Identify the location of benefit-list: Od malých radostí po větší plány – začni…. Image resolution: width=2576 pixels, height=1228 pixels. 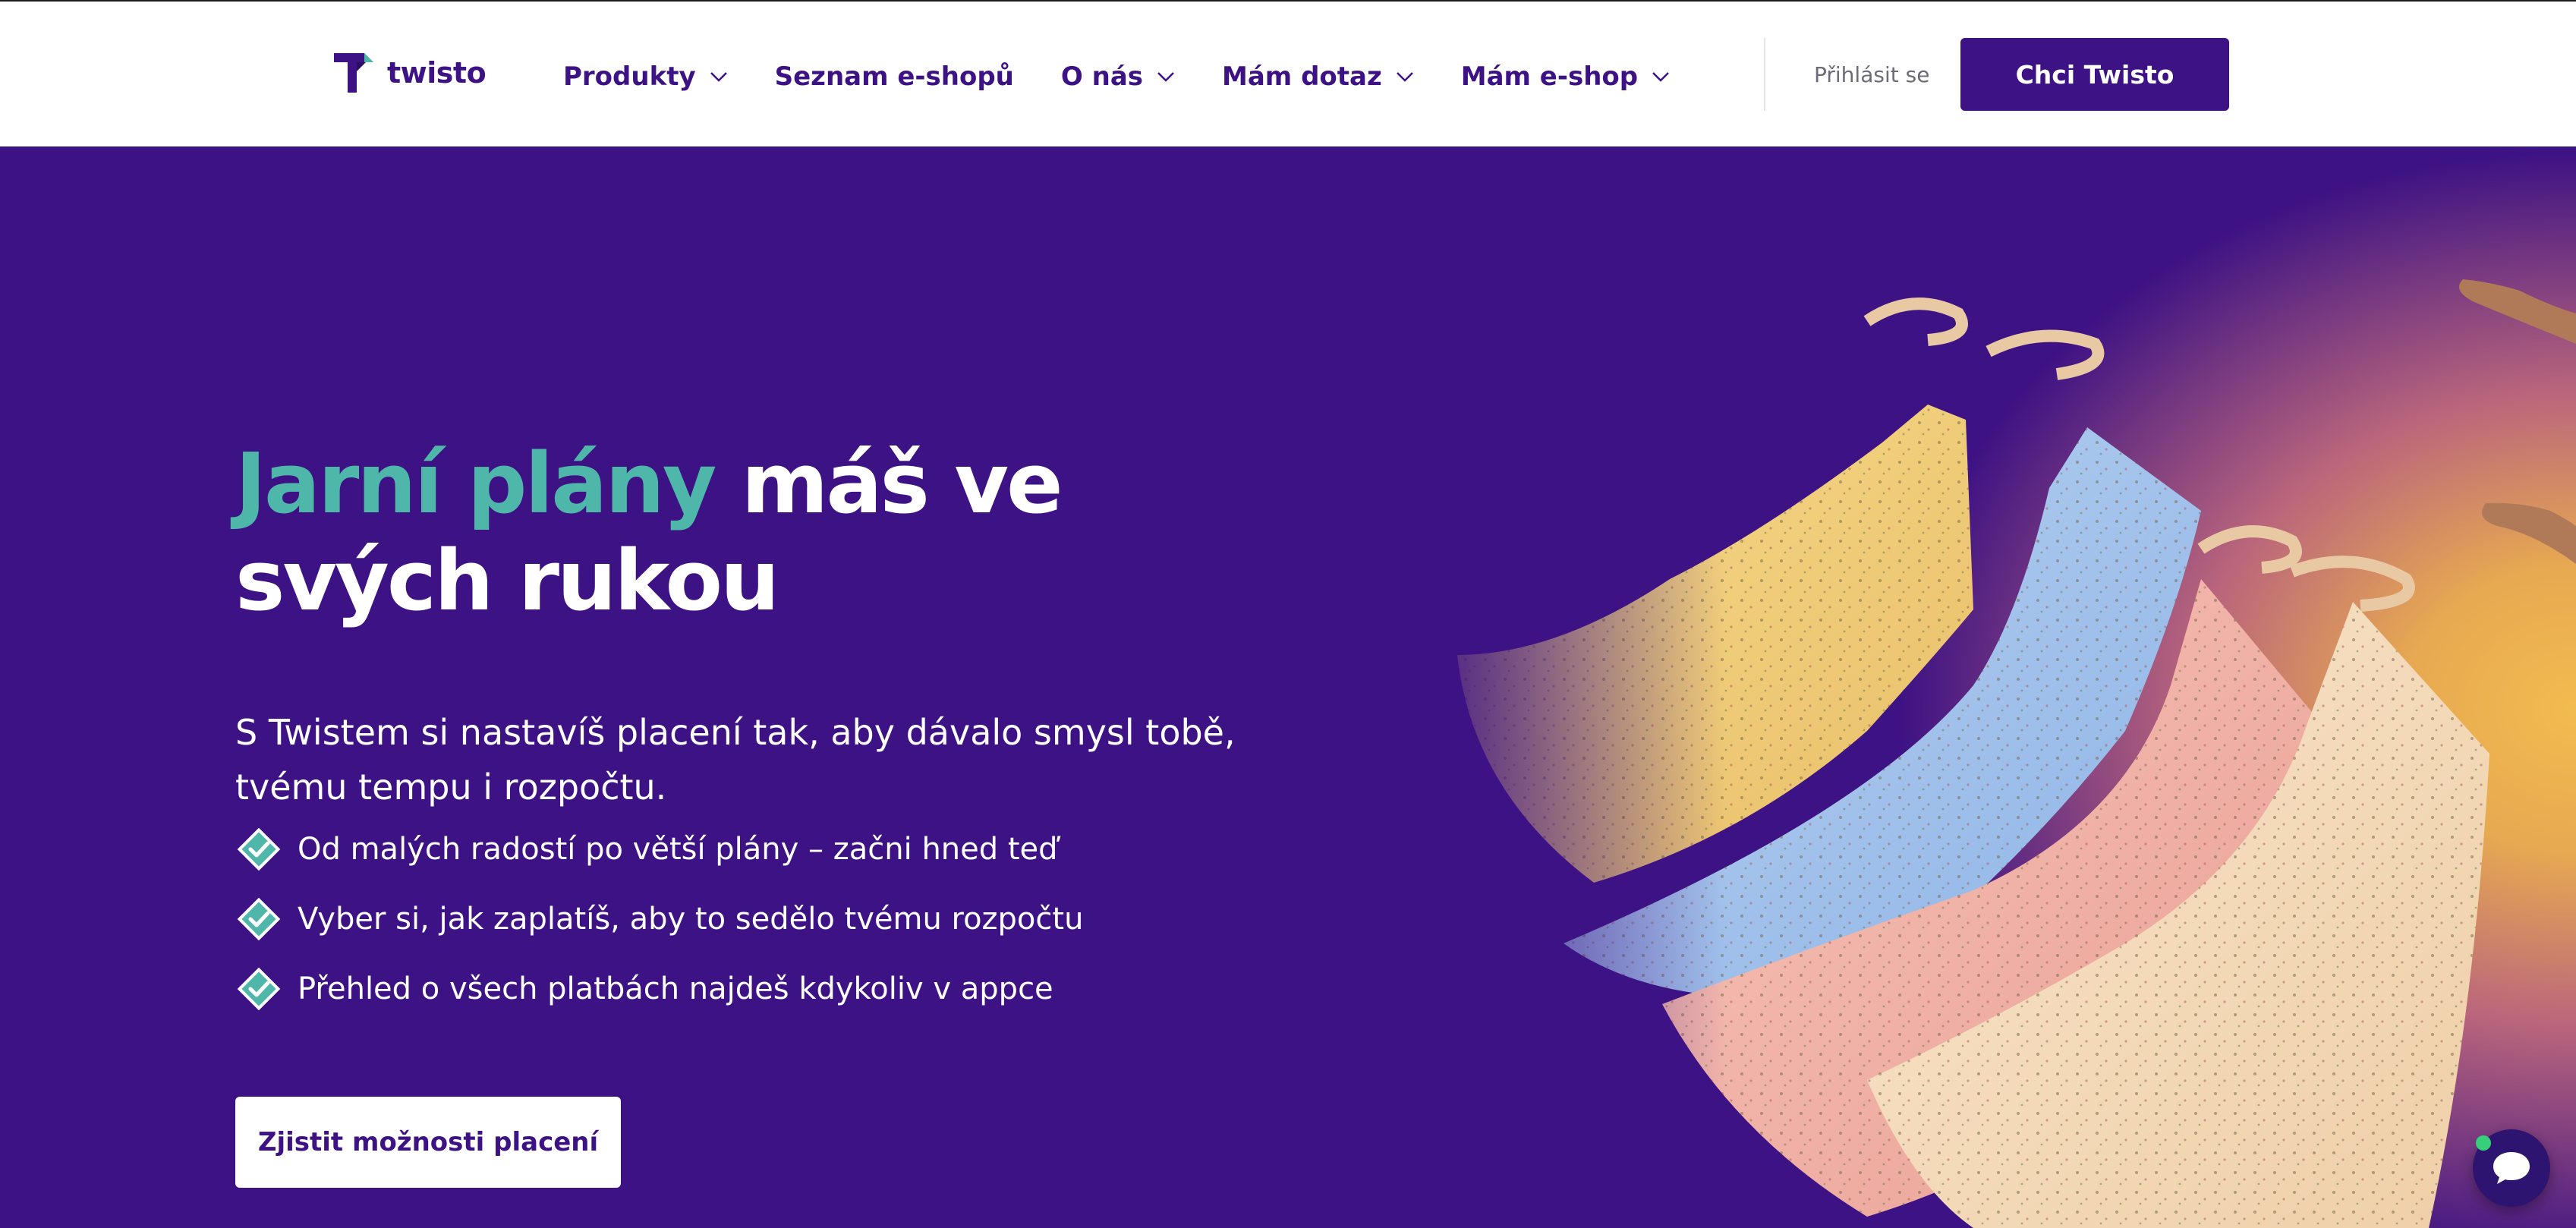
(659, 919).